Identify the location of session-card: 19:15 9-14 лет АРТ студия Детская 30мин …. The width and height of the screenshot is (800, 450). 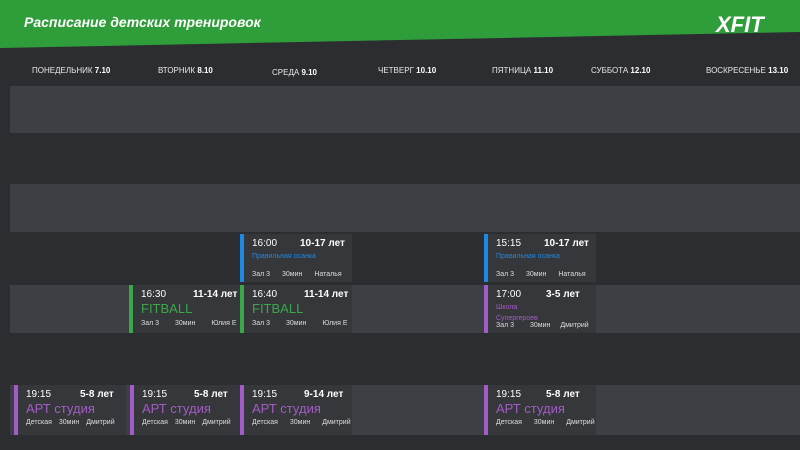
(296, 410).